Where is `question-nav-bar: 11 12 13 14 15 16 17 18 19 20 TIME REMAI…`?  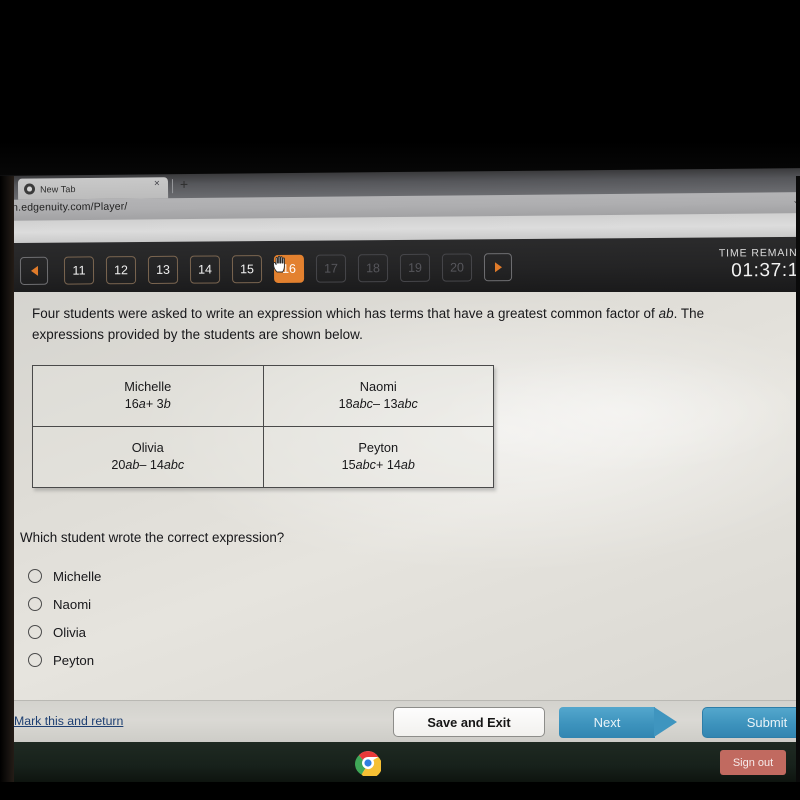 question-nav-bar: 11 12 13 14 15 16 17 18 19 20 TIME REMAI… is located at coordinates (400, 268).